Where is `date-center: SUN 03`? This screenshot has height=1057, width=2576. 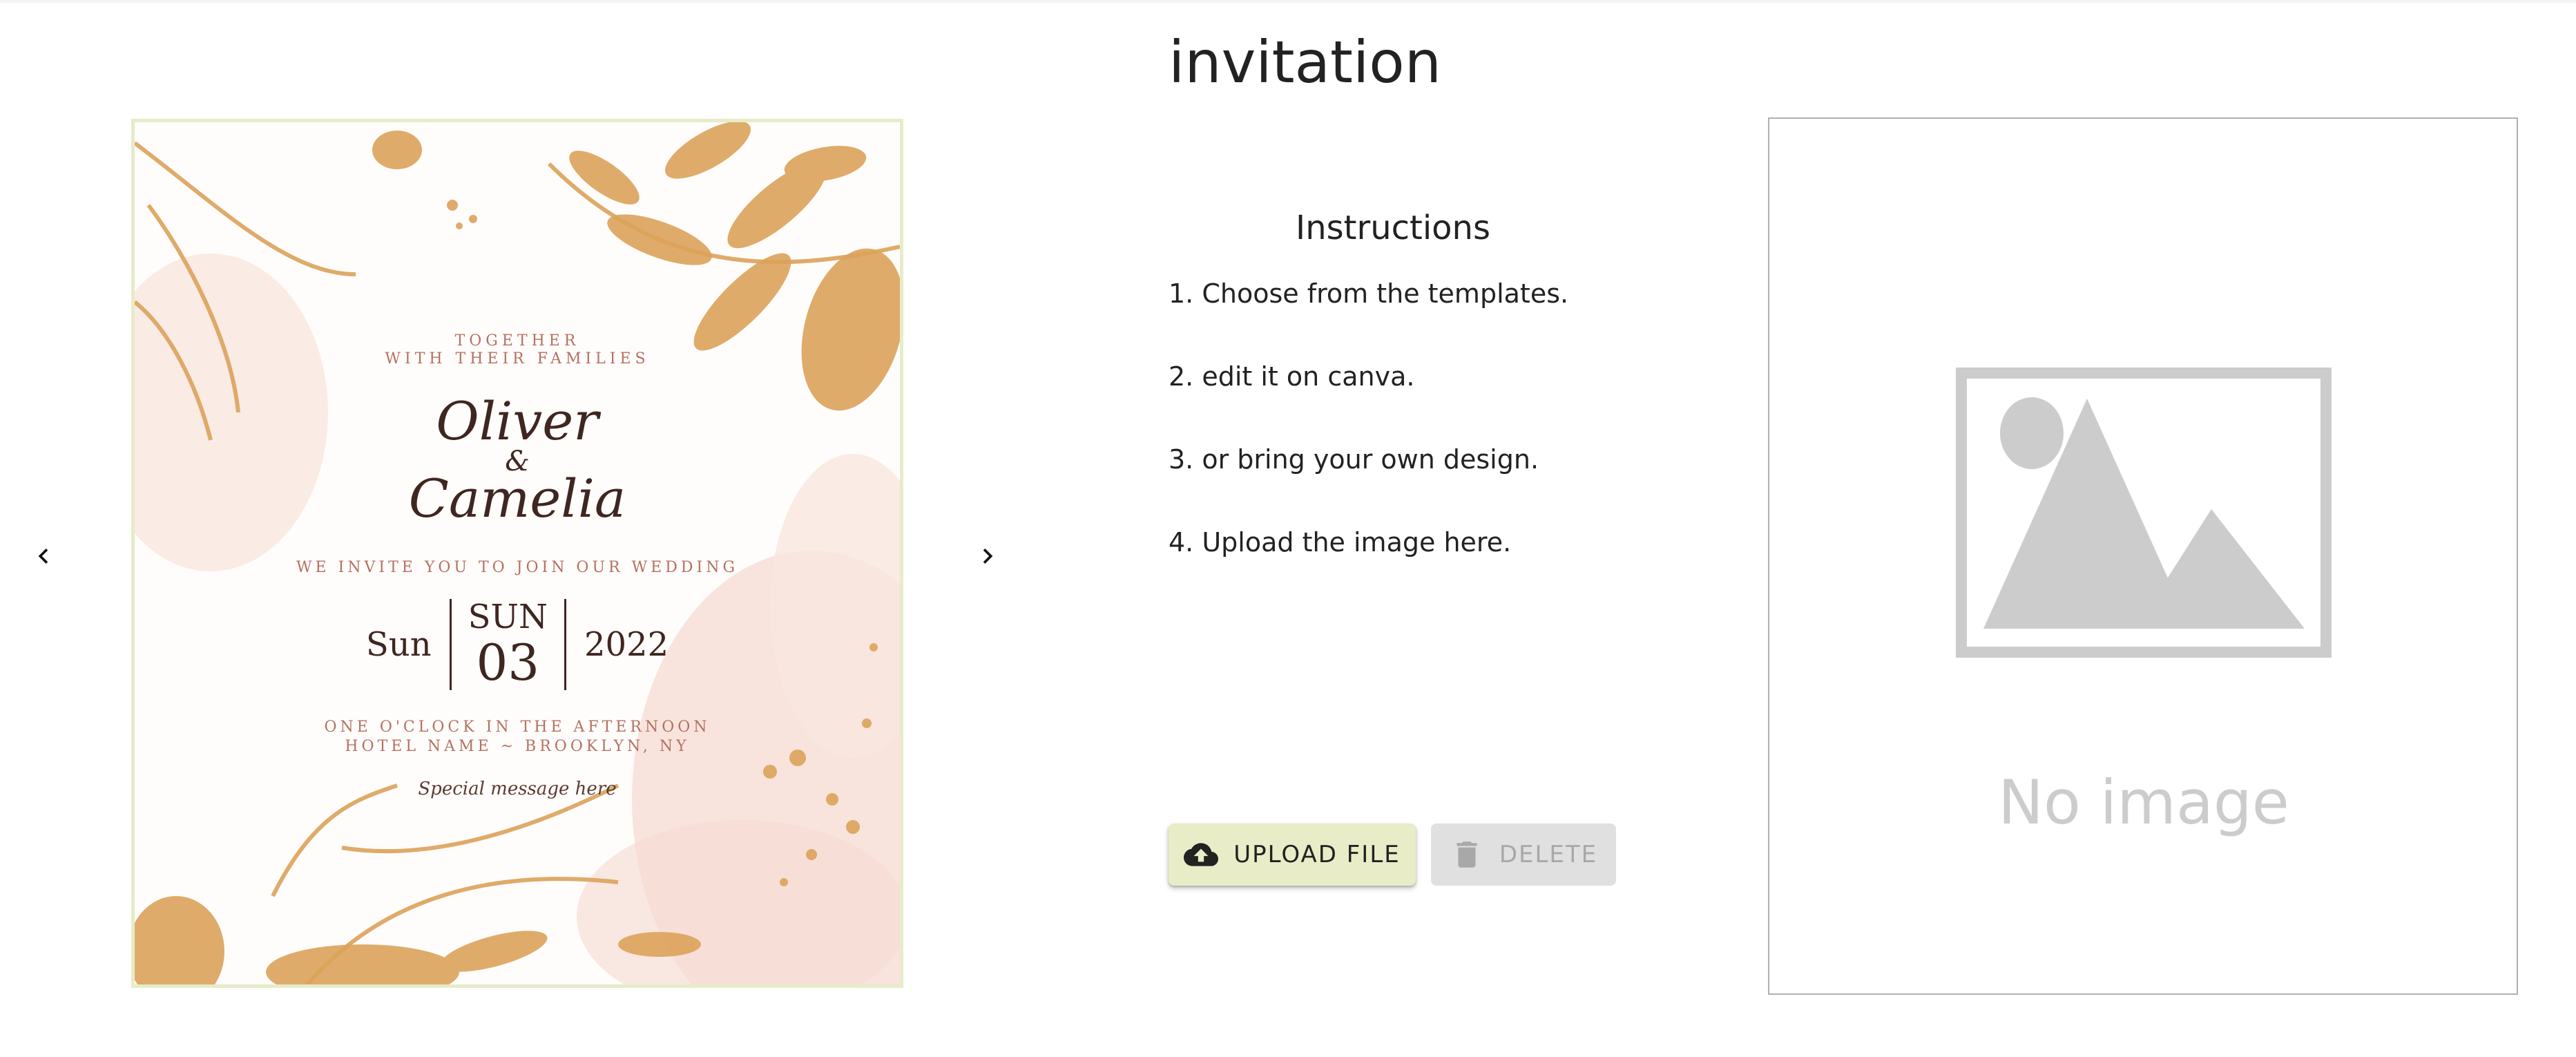 date-center: SUN 03 is located at coordinates (507, 645).